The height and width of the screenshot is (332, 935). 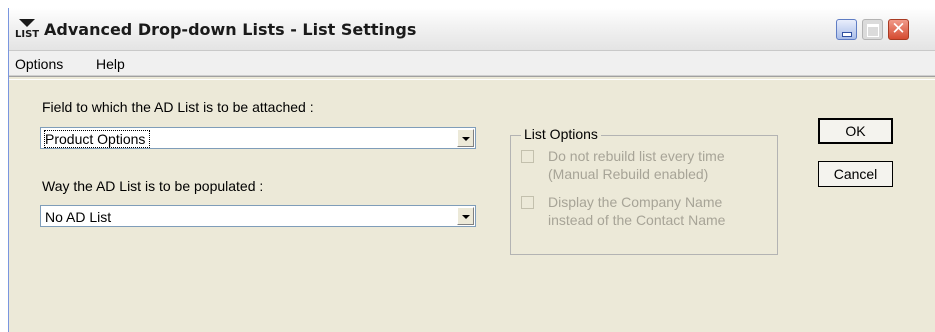 What do you see at coordinates (258, 138) in the screenshot?
I see `field-dropdown: Product Options` at bounding box center [258, 138].